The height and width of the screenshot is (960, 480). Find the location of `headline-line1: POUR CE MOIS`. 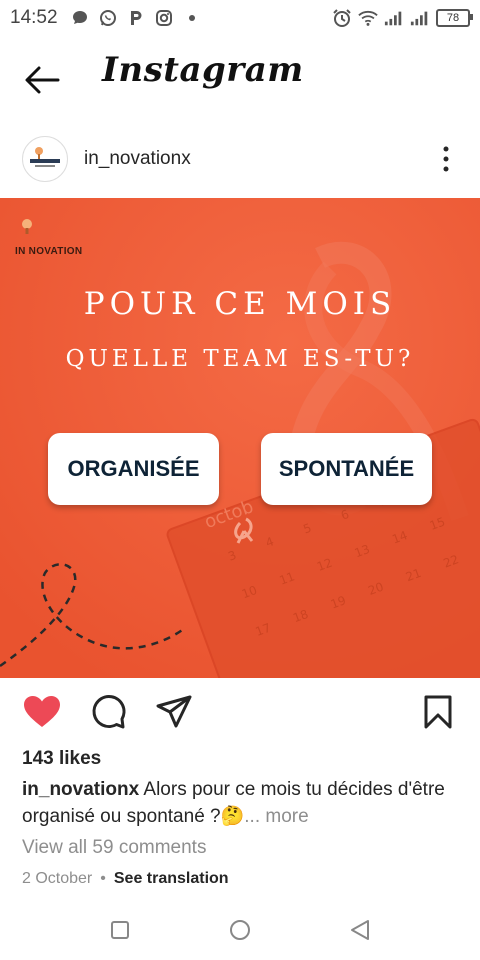

headline-line1: POUR CE MOIS is located at coordinates (240, 304).